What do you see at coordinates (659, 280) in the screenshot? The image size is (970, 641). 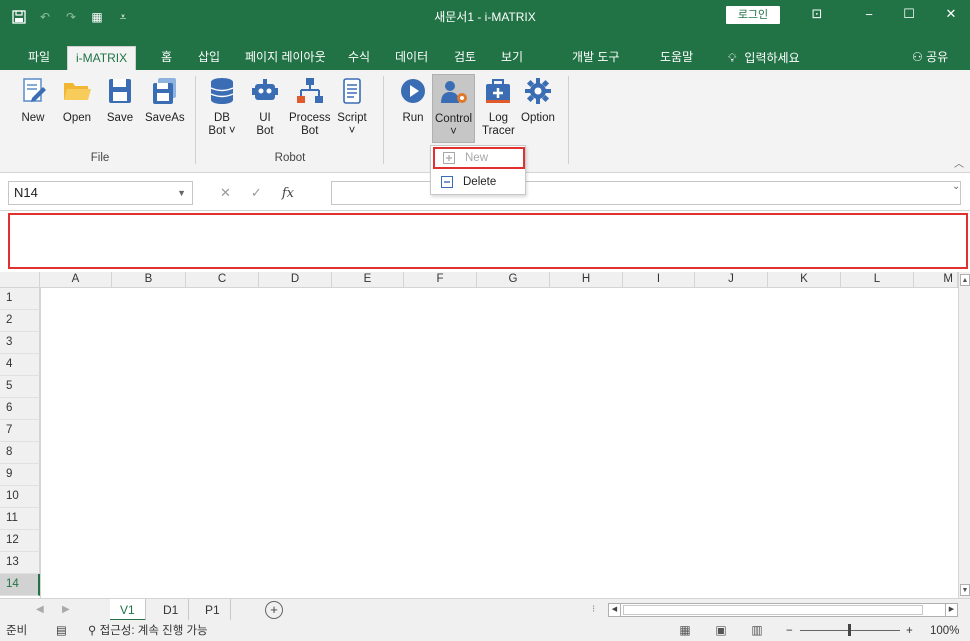 I see `column-header: I` at bounding box center [659, 280].